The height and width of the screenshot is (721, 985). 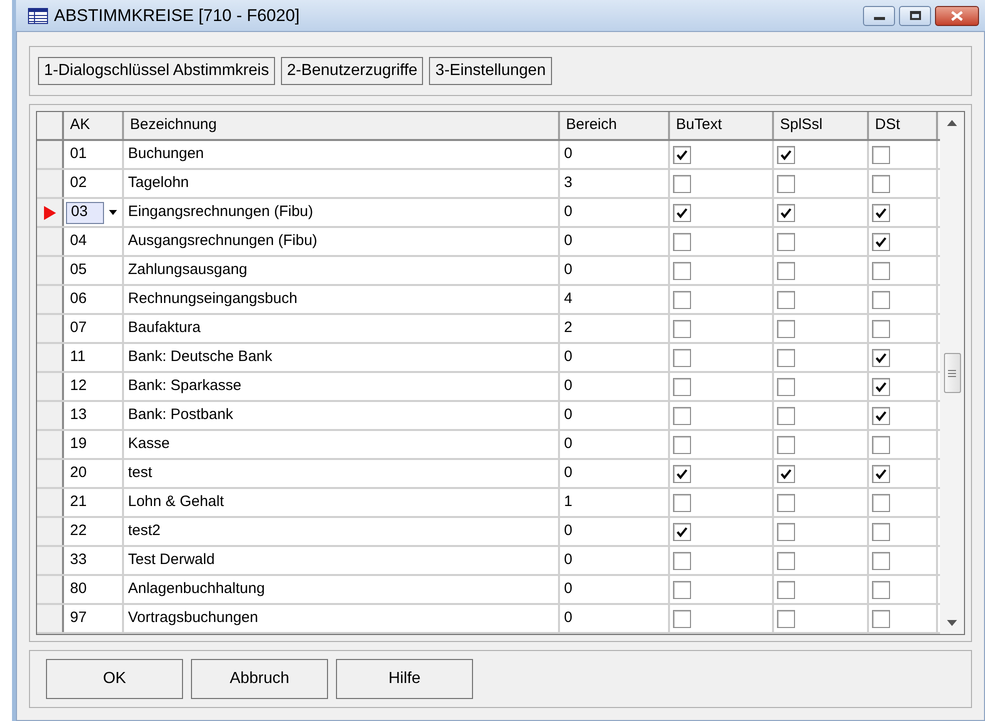 I want to click on table-cell-text: 3, so click(x=568, y=183).